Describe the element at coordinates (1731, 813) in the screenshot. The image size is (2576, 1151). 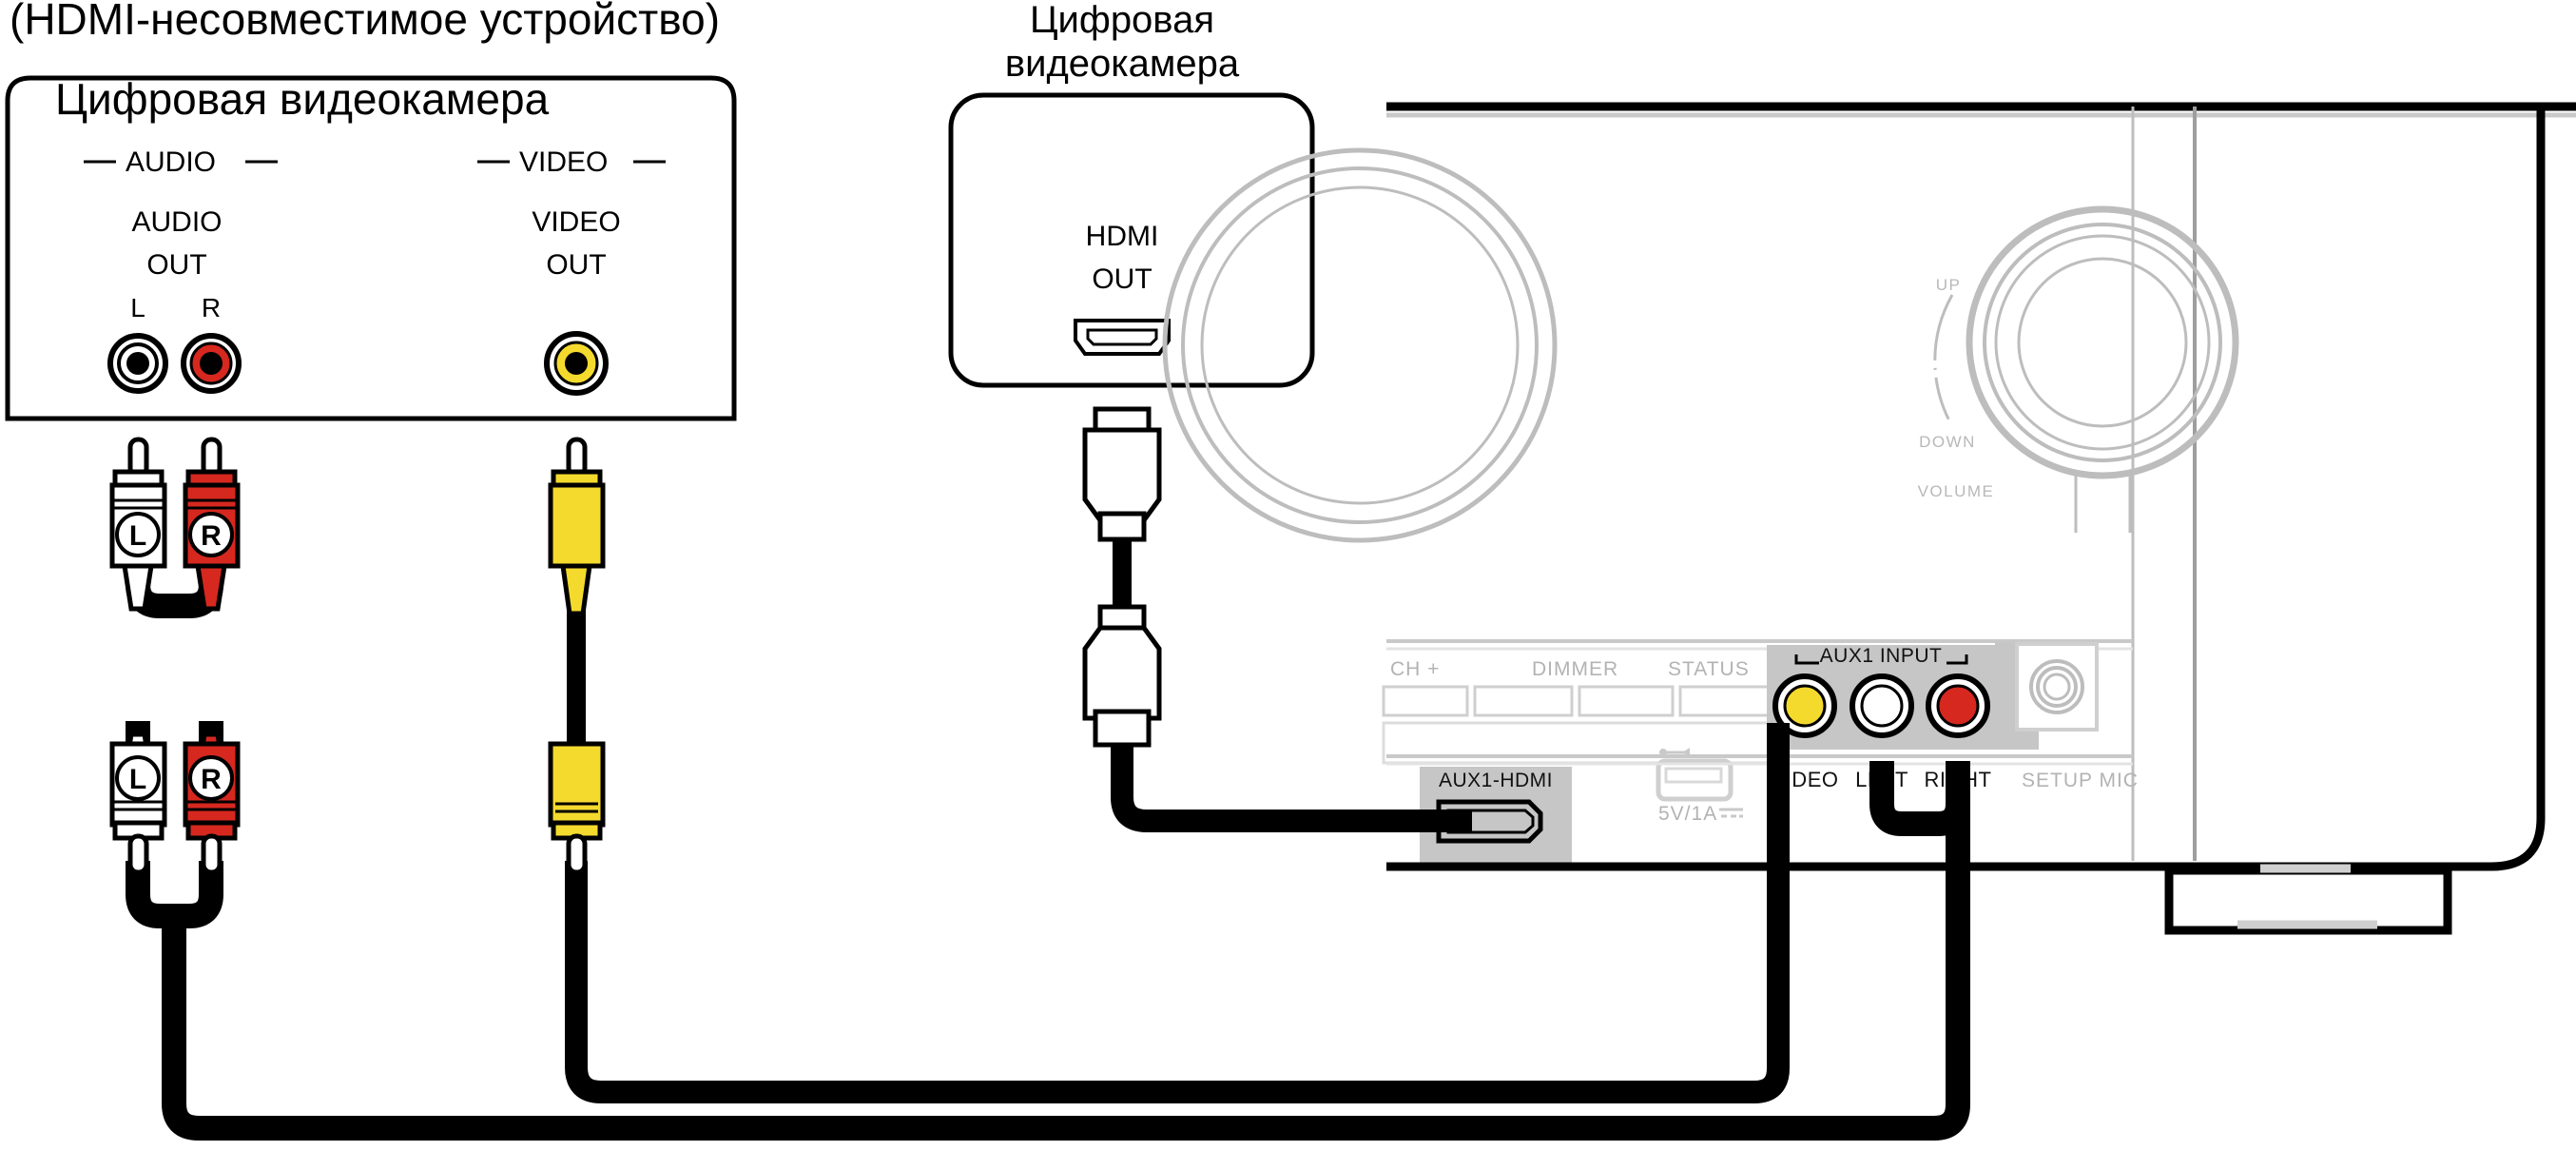
I see `dc-symbol-icon` at that location.